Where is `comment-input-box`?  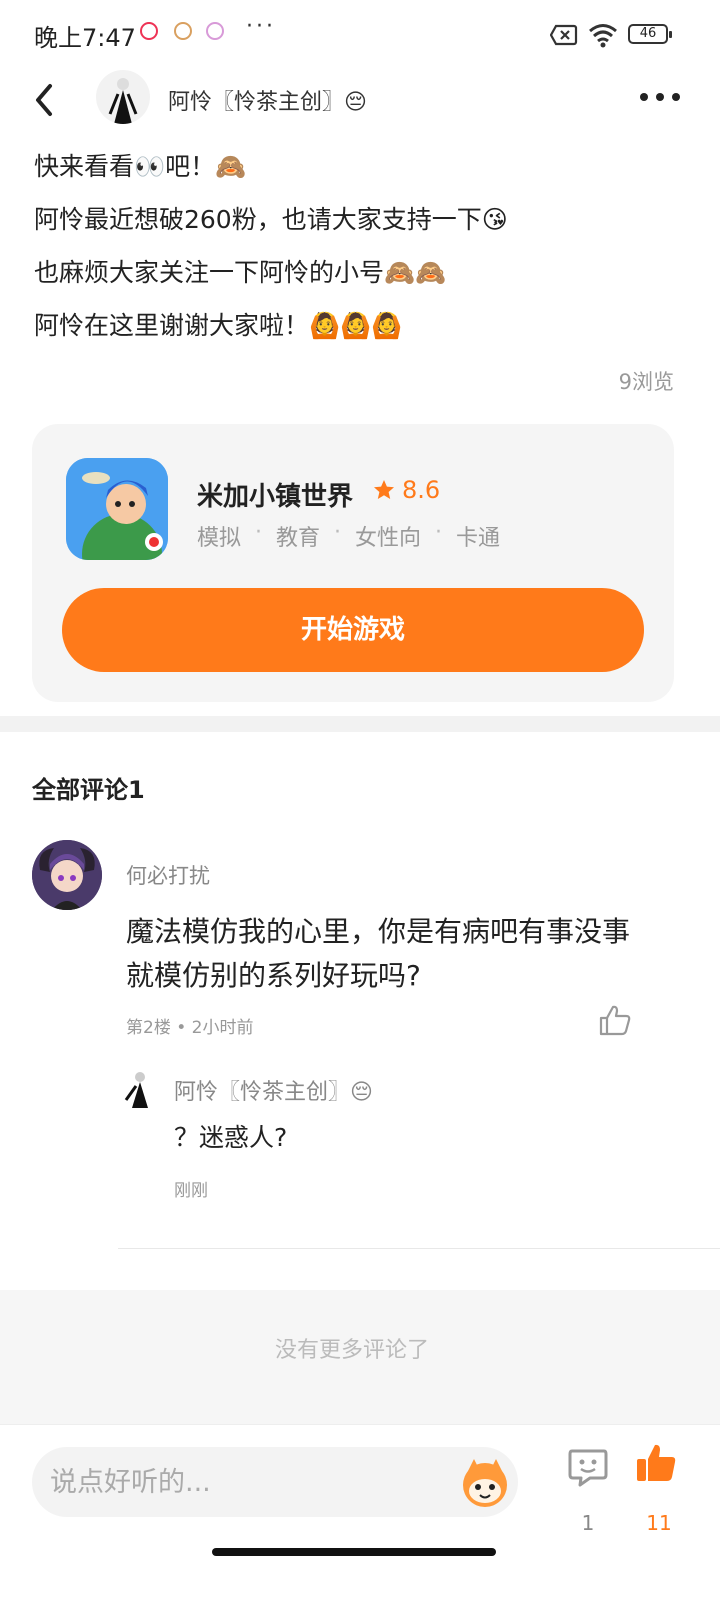 comment-input-box is located at coordinates (275, 1482).